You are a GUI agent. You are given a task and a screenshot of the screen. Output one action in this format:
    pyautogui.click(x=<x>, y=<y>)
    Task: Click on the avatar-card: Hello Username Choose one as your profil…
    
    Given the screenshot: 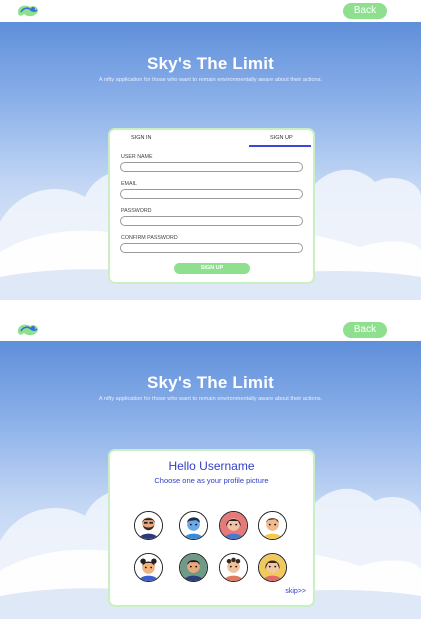 What is the action you would take?
    pyautogui.click(x=211, y=528)
    